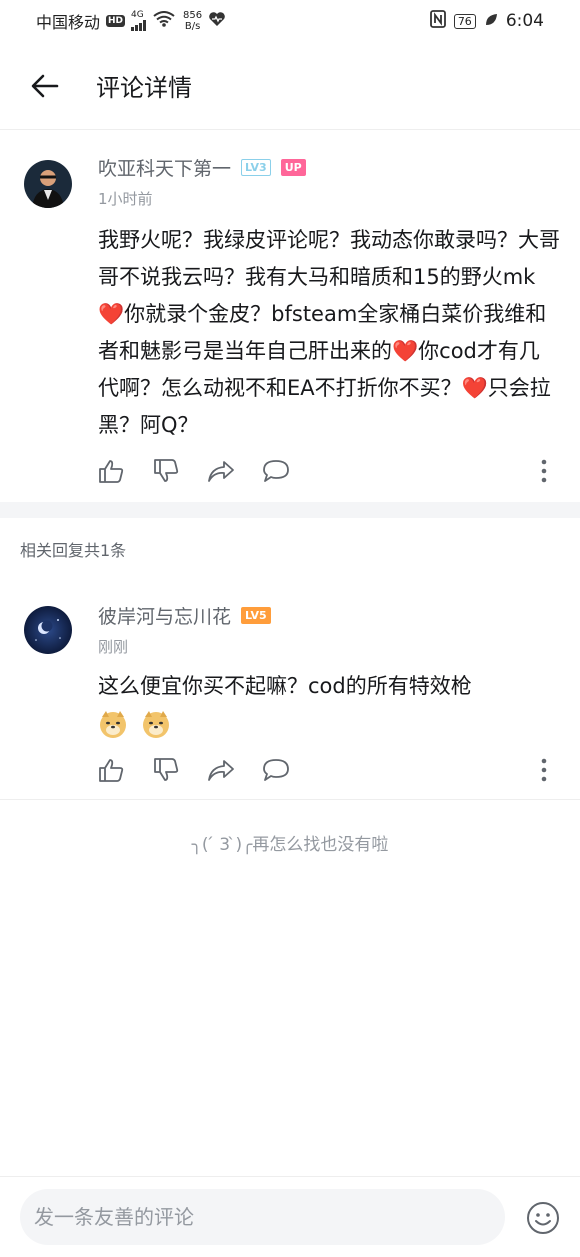  I want to click on heart-health-icon, so click(217, 21).